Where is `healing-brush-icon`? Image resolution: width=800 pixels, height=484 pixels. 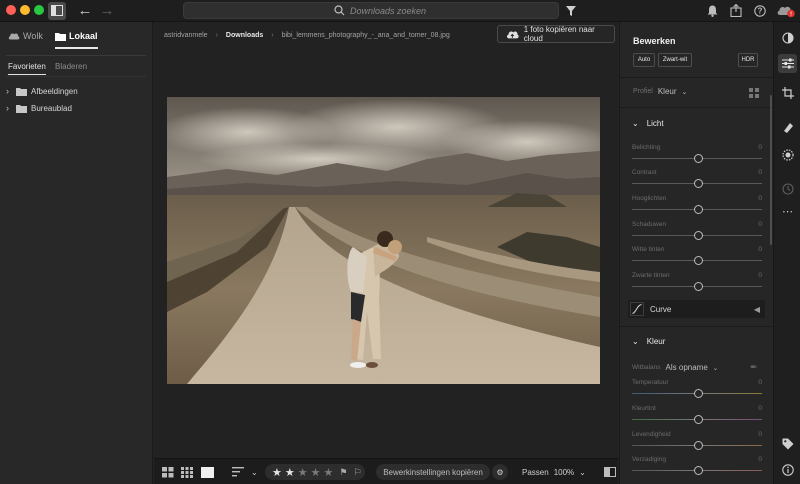
healing-brush-icon is located at coordinates (787, 126).